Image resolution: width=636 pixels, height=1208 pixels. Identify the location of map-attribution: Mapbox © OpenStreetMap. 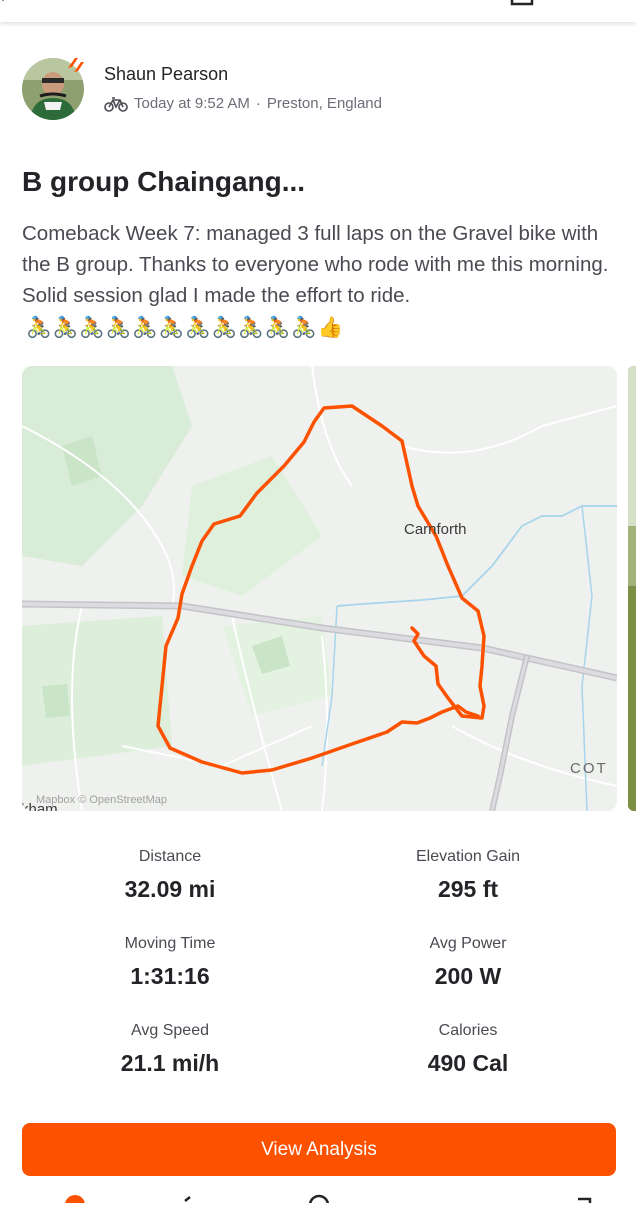
(101, 800).